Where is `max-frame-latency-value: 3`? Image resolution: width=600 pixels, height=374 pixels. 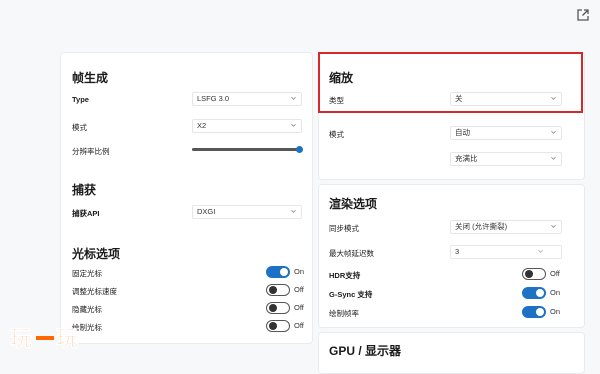
max-frame-latency-value: 3 is located at coordinates (457, 251).